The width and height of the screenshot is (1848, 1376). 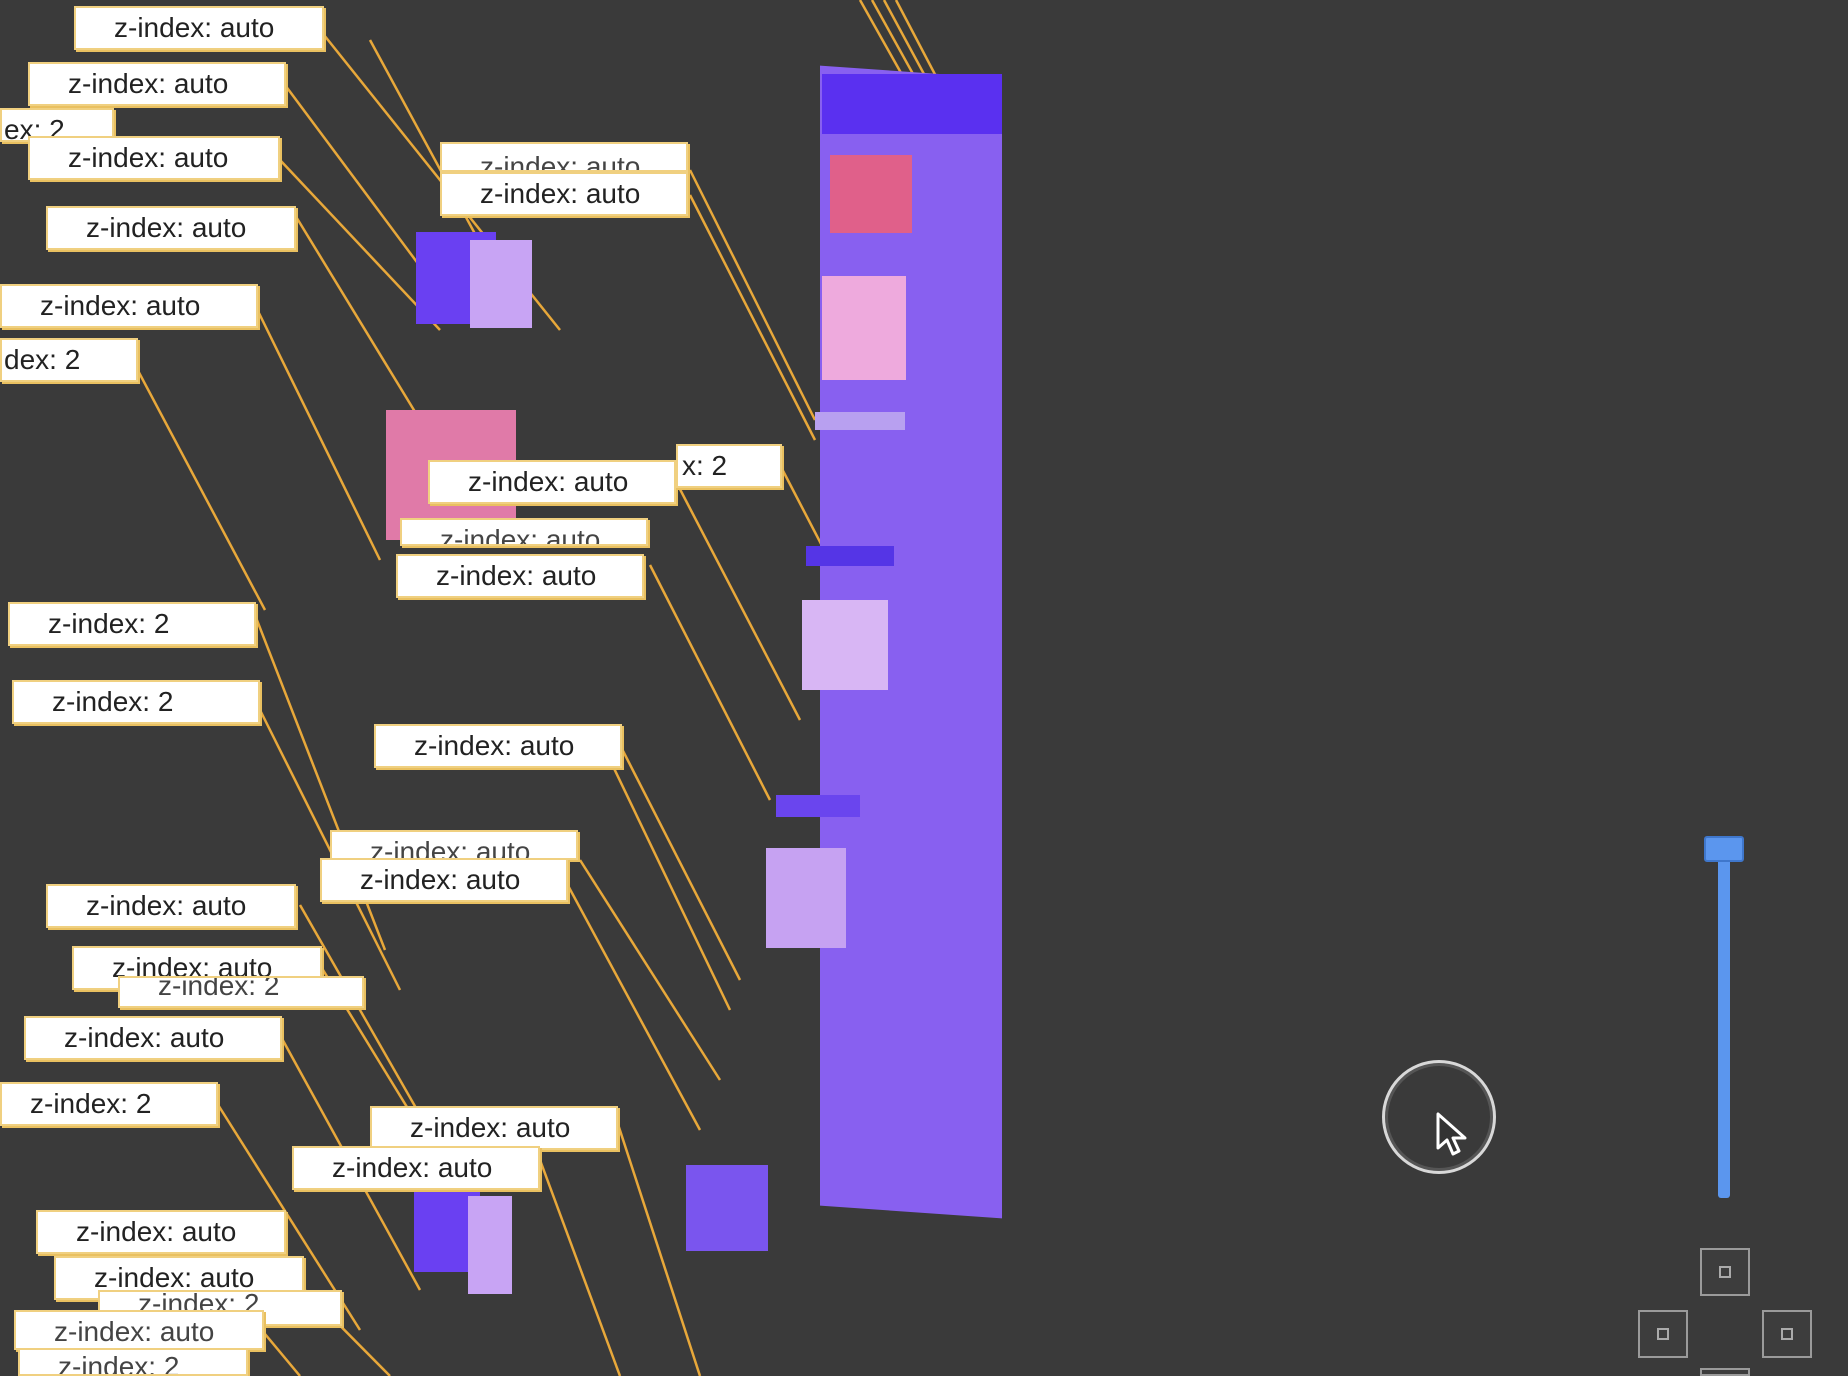 What do you see at coordinates (912, 104) in the screenshot?
I see `page-layer-header` at bounding box center [912, 104].